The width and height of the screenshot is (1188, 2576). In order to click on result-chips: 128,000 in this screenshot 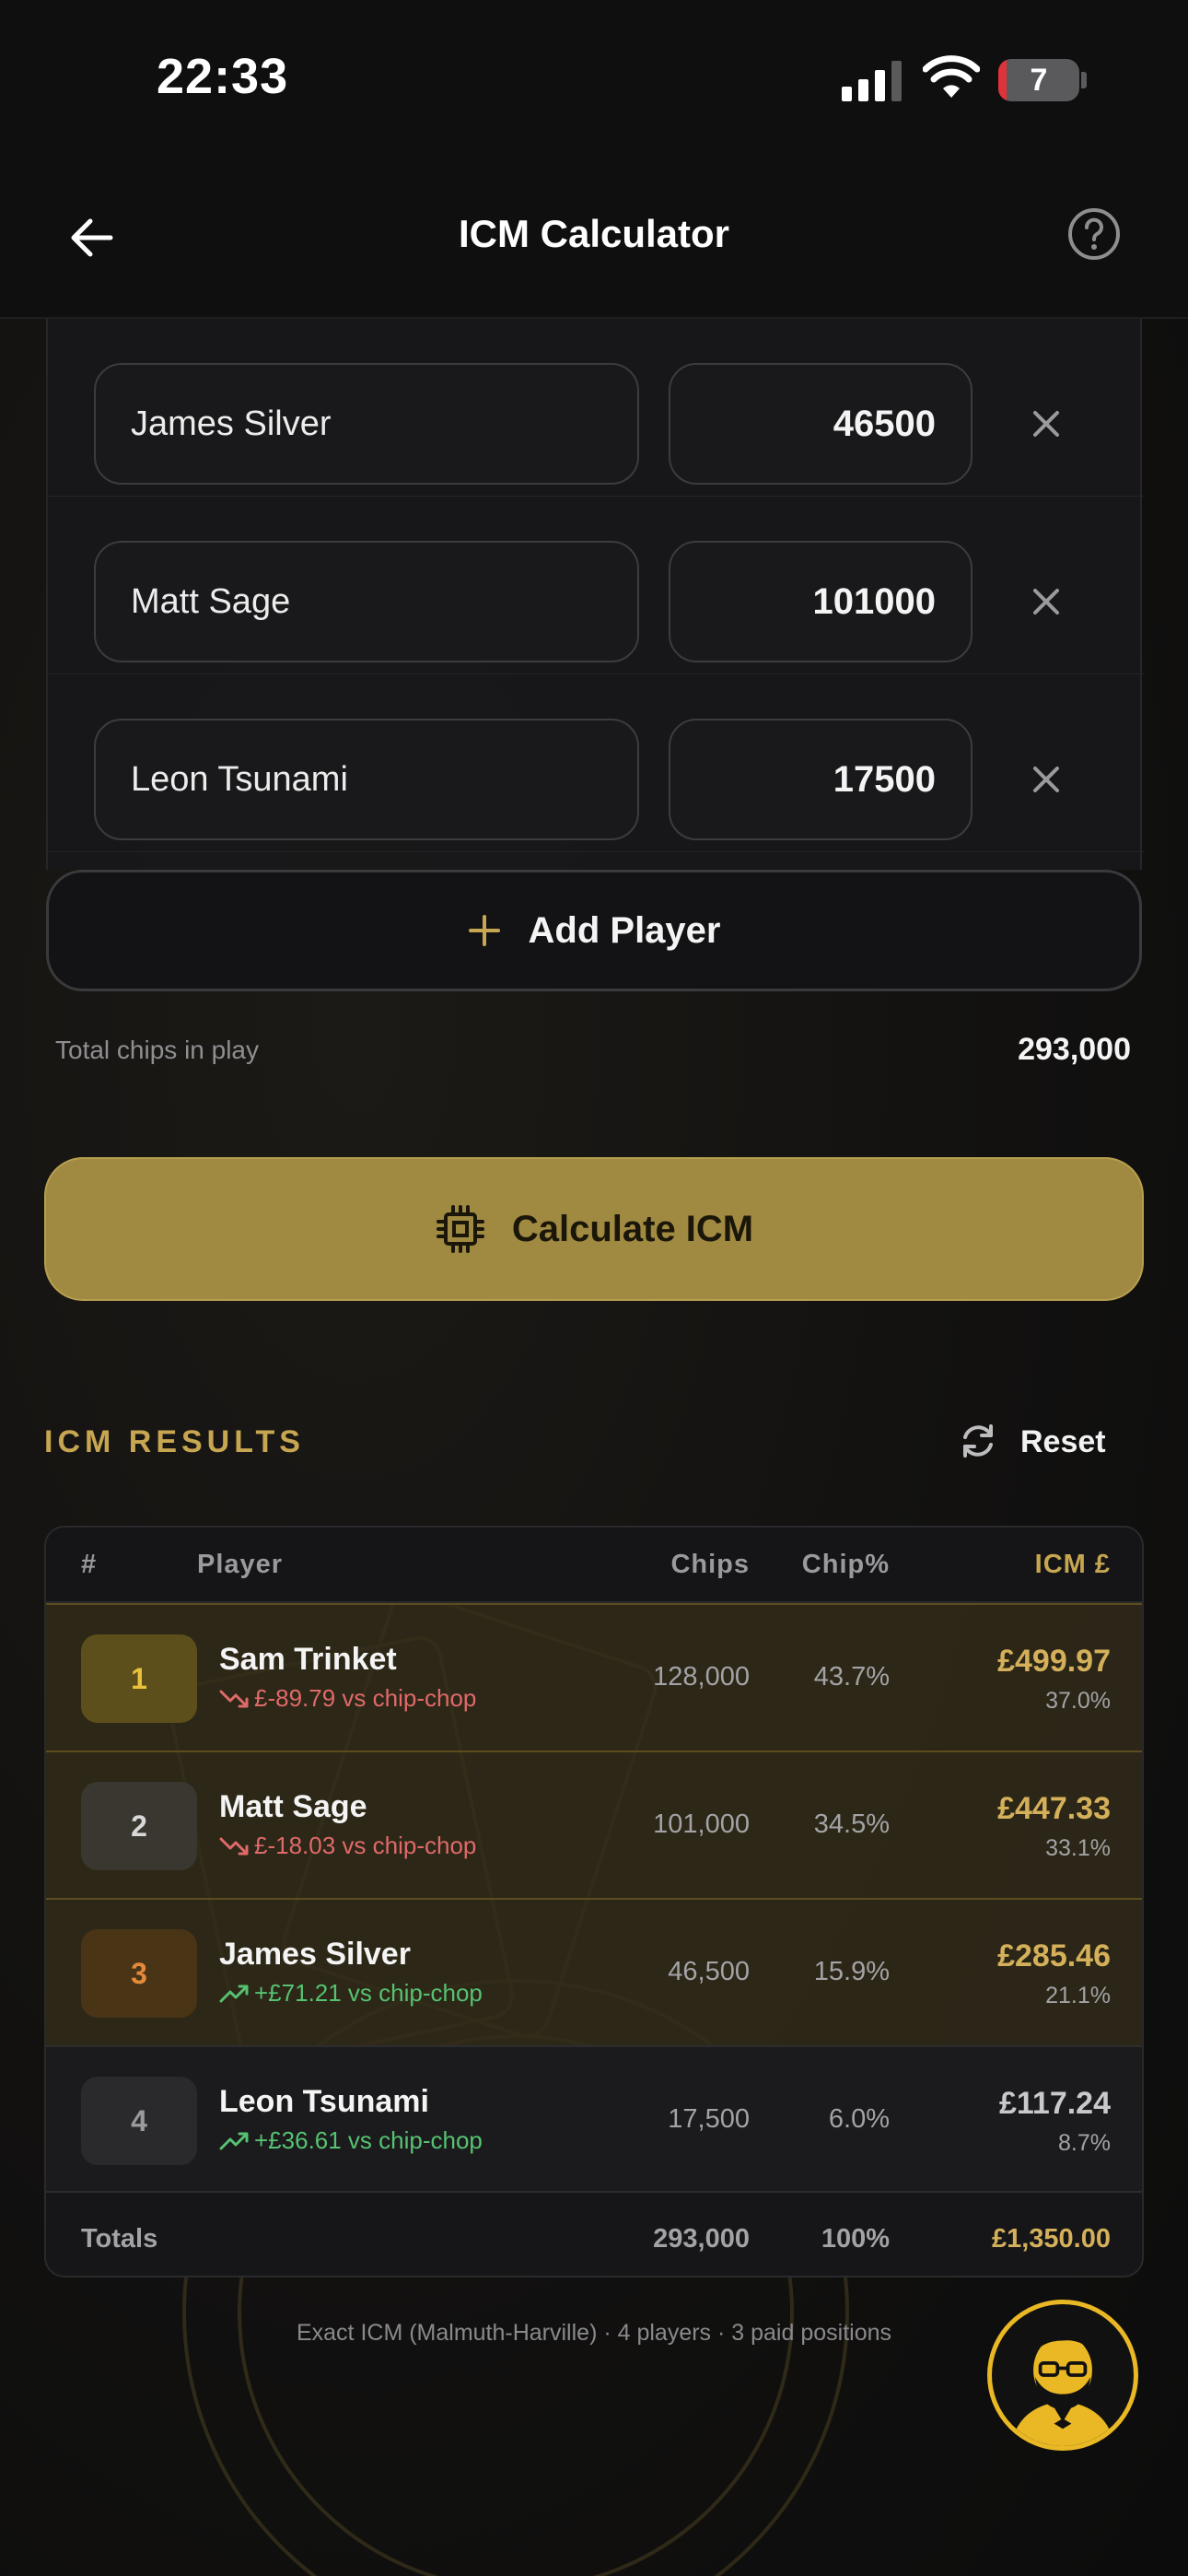, I will do `click(701, 1677)`.